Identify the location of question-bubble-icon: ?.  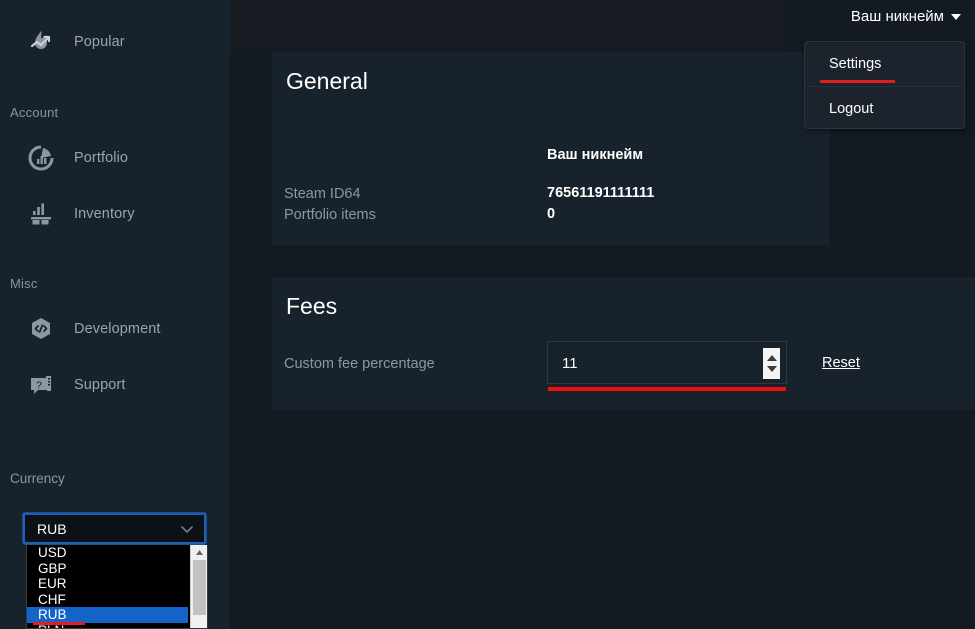
(41, 385).